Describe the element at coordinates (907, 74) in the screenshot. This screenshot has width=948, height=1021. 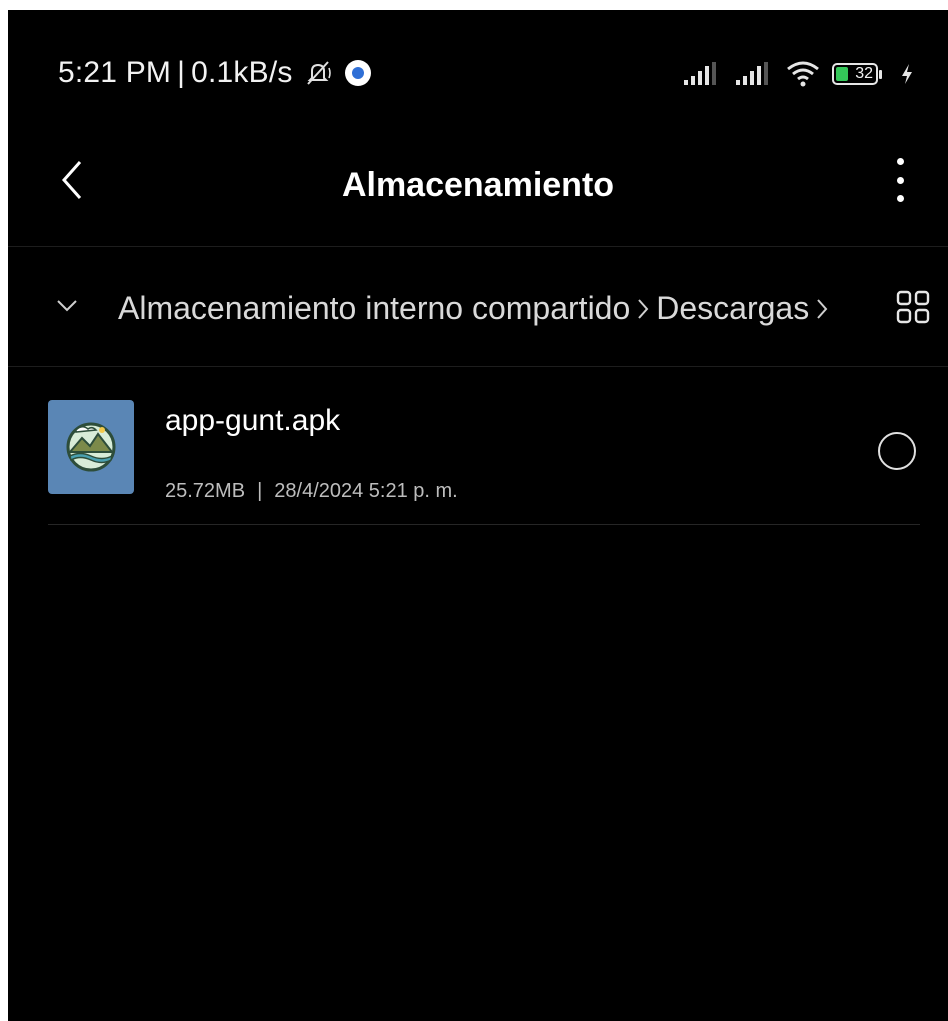
I see `charging-icon` at that location.